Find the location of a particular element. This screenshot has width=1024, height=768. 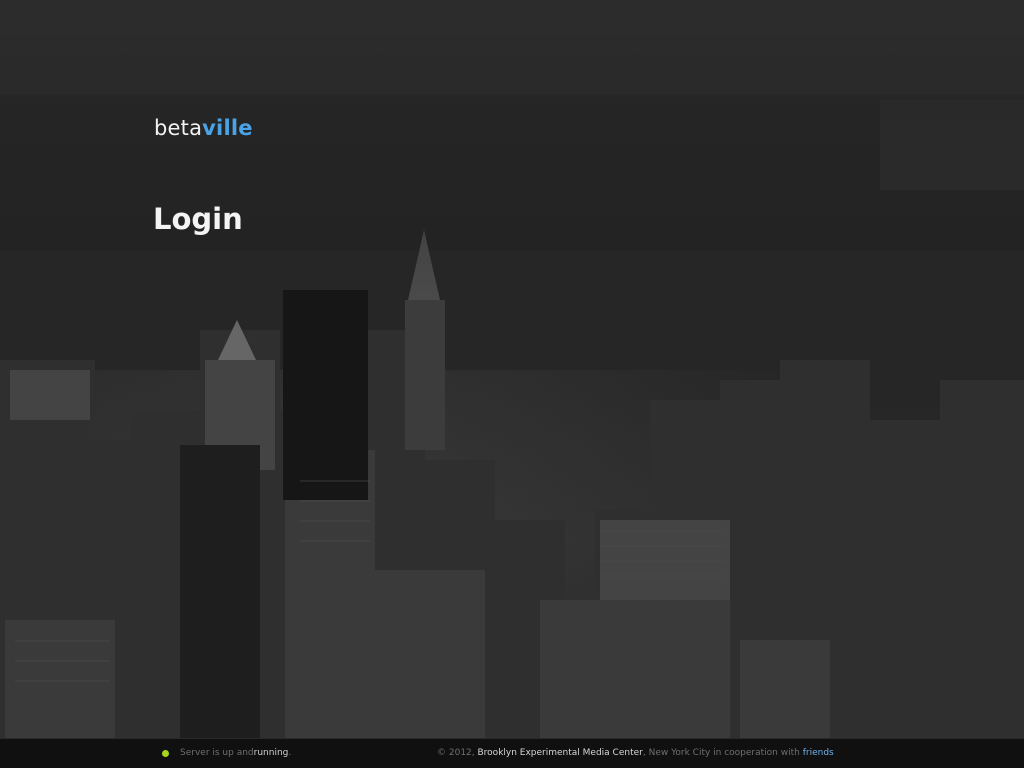

page-title: Login is located at coordinates (198, 219).